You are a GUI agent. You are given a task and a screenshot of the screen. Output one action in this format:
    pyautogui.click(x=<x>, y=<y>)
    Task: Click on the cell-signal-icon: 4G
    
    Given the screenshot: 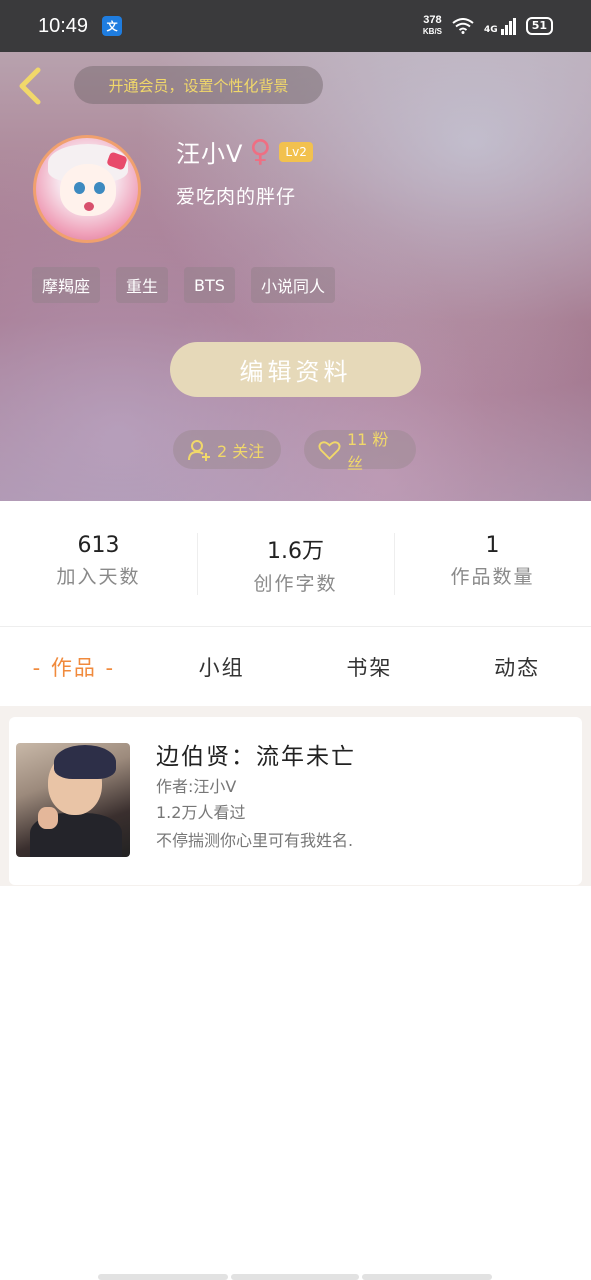 What is the action you would take?
    pyautogui.click(x=500, y=26)
    